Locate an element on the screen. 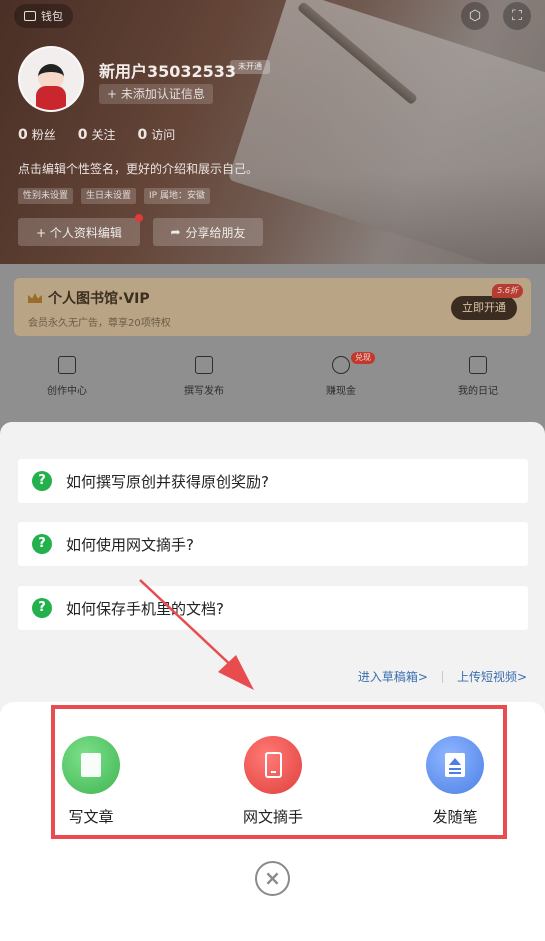  profile-stats: 0 粉丝 0 关注 0 访问 is located at coordinates (96, 134).